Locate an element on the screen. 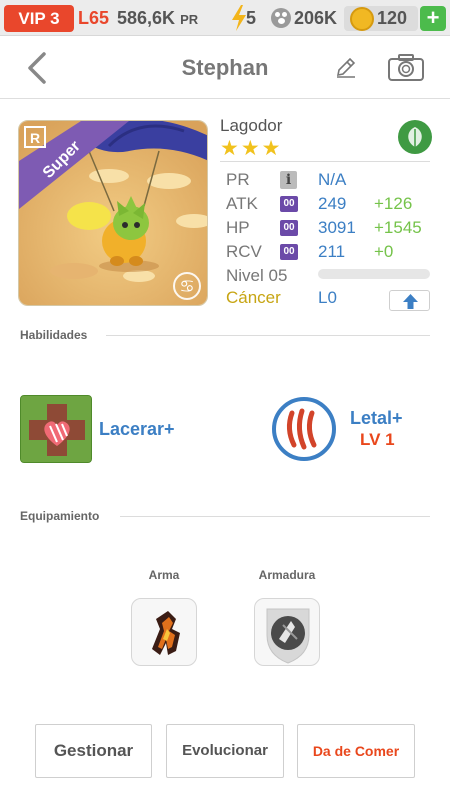 This screenshot has width=450, height=800. power-value: 586,6K is located at coordinates (146, 18).